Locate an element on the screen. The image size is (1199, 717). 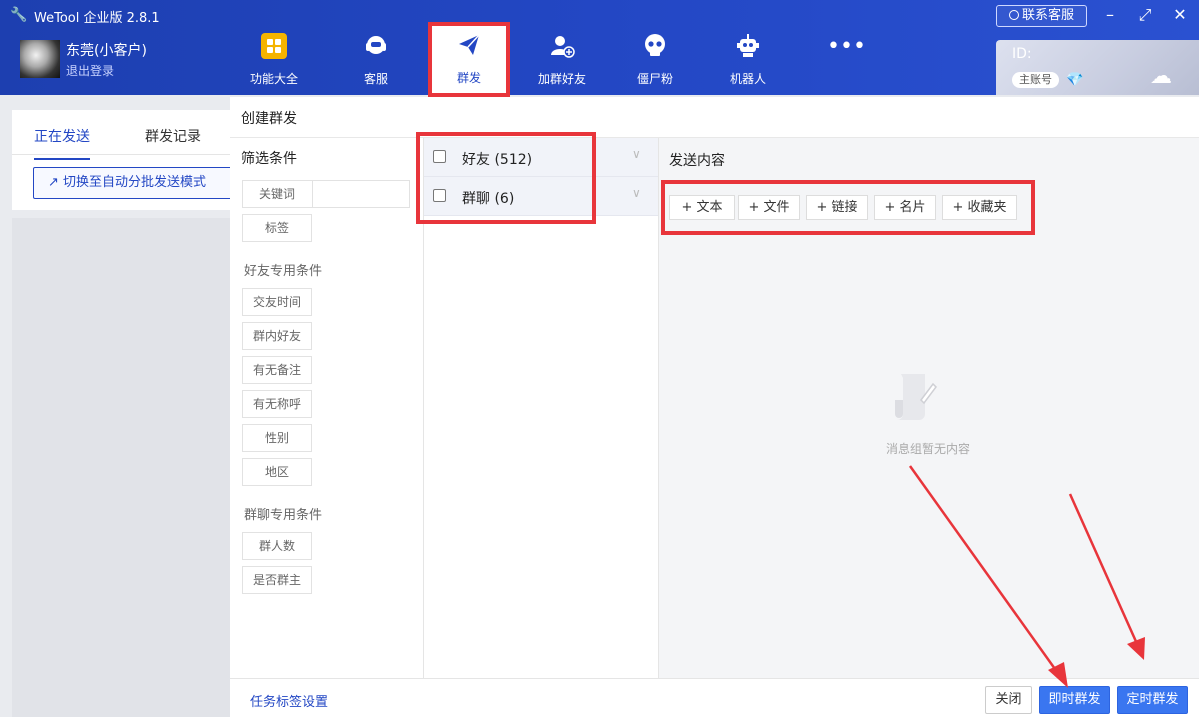
user-name: 东莞(小客户) is located at coordinates (106, 51).